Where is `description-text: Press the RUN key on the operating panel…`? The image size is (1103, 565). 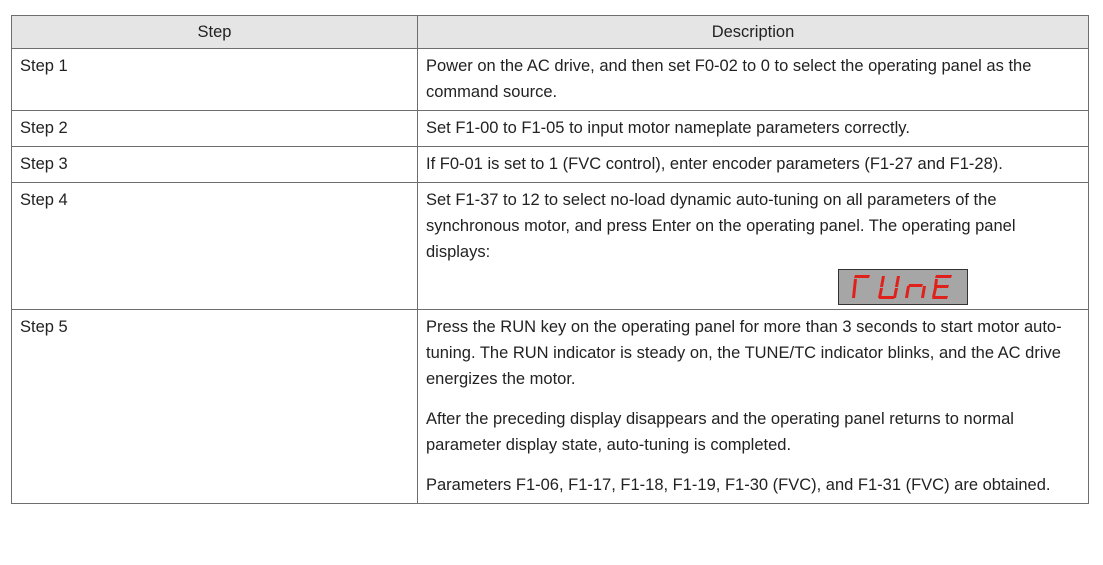
description-text: Press the RUN key on the operating panel… is located at coordinates (744, 353).